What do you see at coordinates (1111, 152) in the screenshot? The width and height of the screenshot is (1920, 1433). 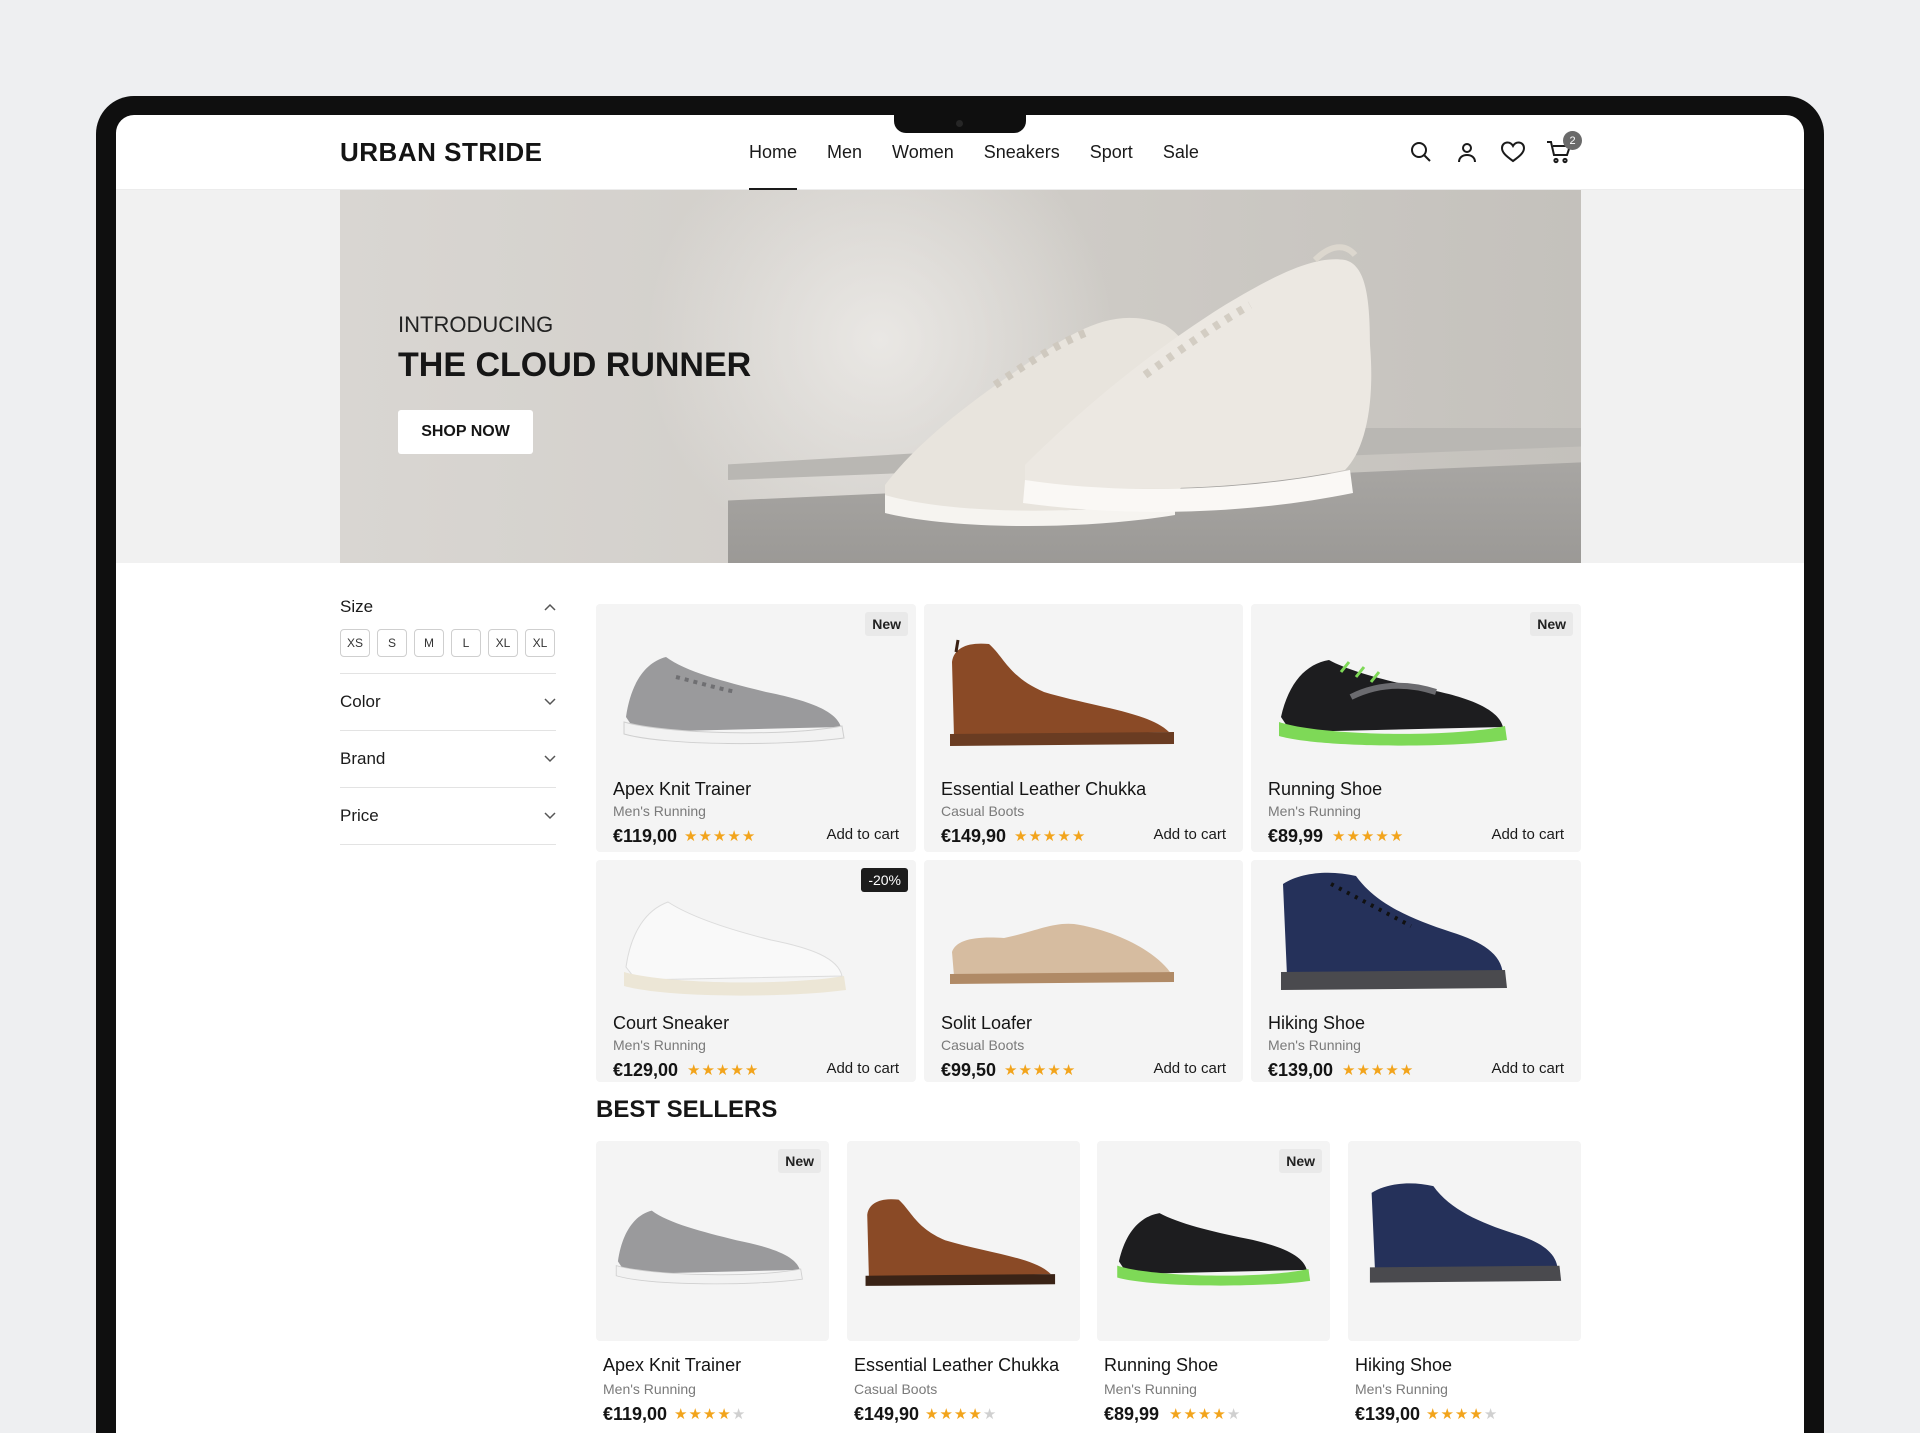 I see `nav-sport: Sport` at bounding box center [1111, 152].